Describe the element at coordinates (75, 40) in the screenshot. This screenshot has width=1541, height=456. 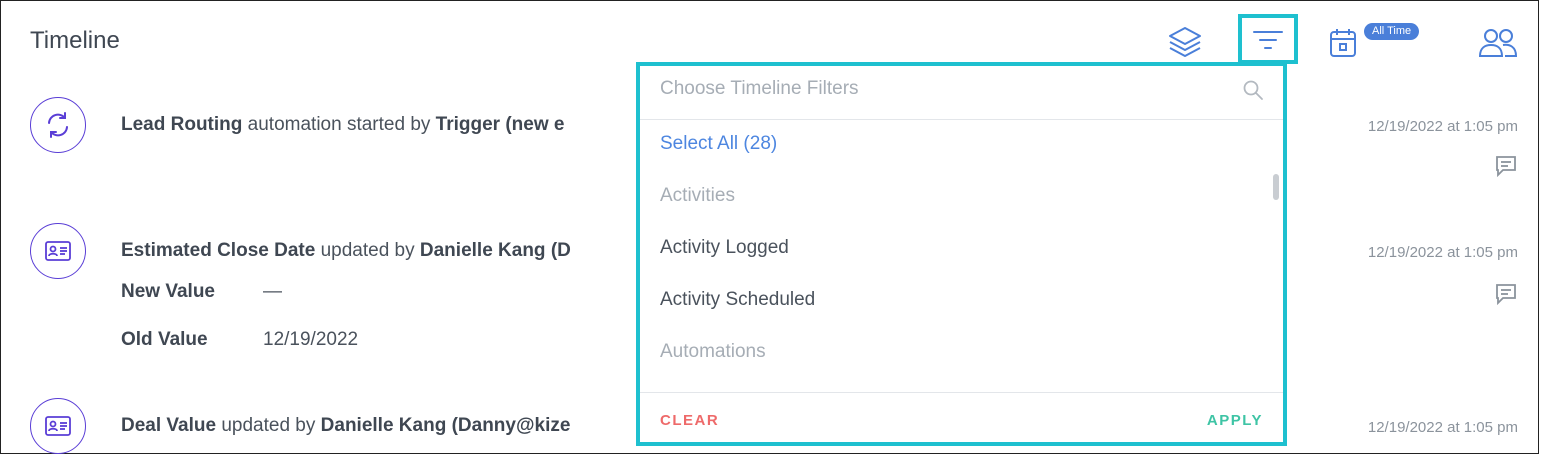
I see `page-title: Timeline` at that location.